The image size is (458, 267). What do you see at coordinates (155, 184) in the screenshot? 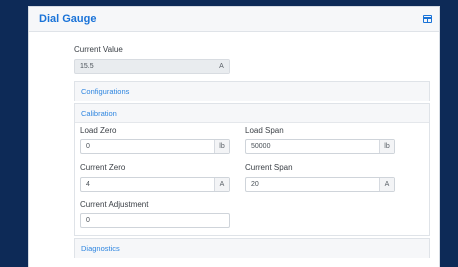
I see `current-zero-field: 4 A` at bounding box center [155, 184].